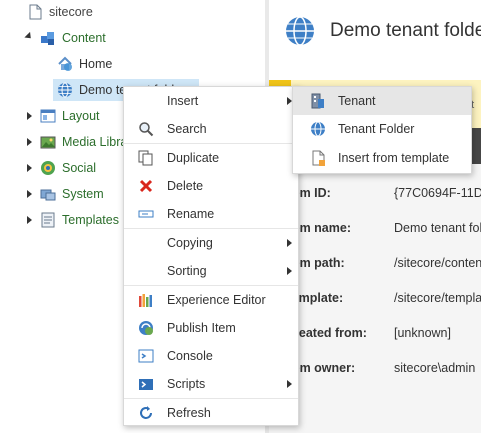 This screenshot has height=433, width=481. I want to click on submenu-item-tenant-folder: Tenant Folder, so click(382, 129).